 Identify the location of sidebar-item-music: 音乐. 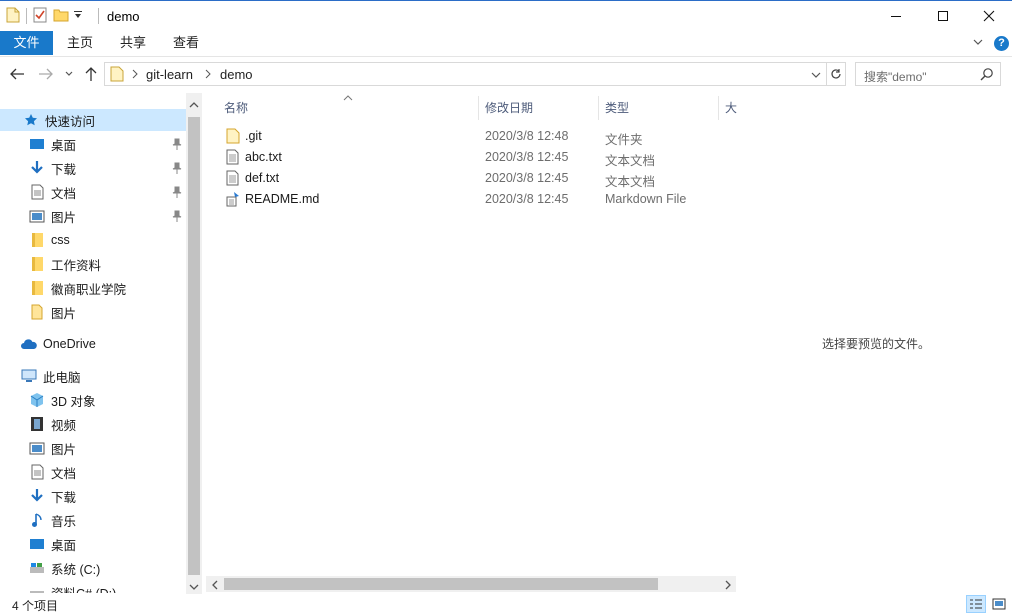
(52, 520).